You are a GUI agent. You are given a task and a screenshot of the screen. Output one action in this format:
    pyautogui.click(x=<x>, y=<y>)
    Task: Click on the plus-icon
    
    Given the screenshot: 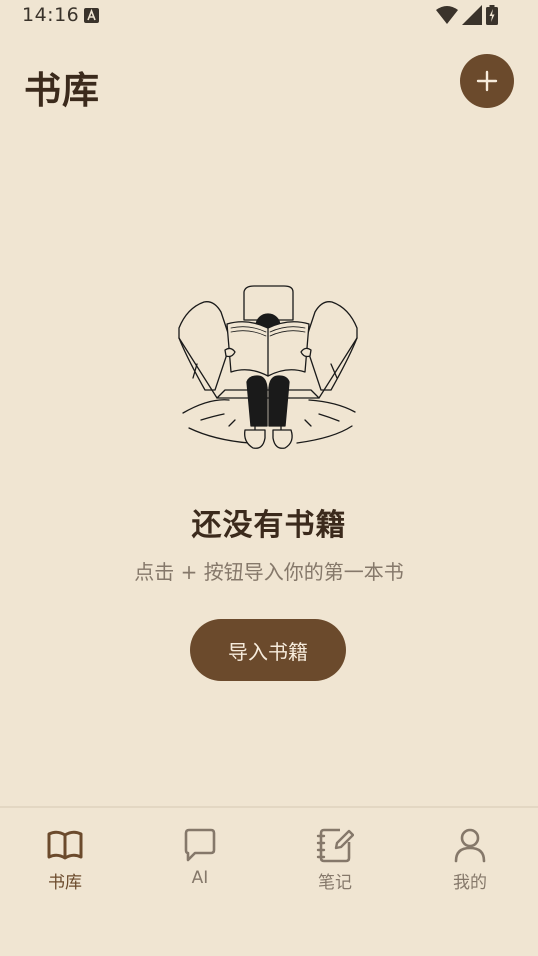 What is the action you would take?
    pyautogui.click(x=487, y=81)
    